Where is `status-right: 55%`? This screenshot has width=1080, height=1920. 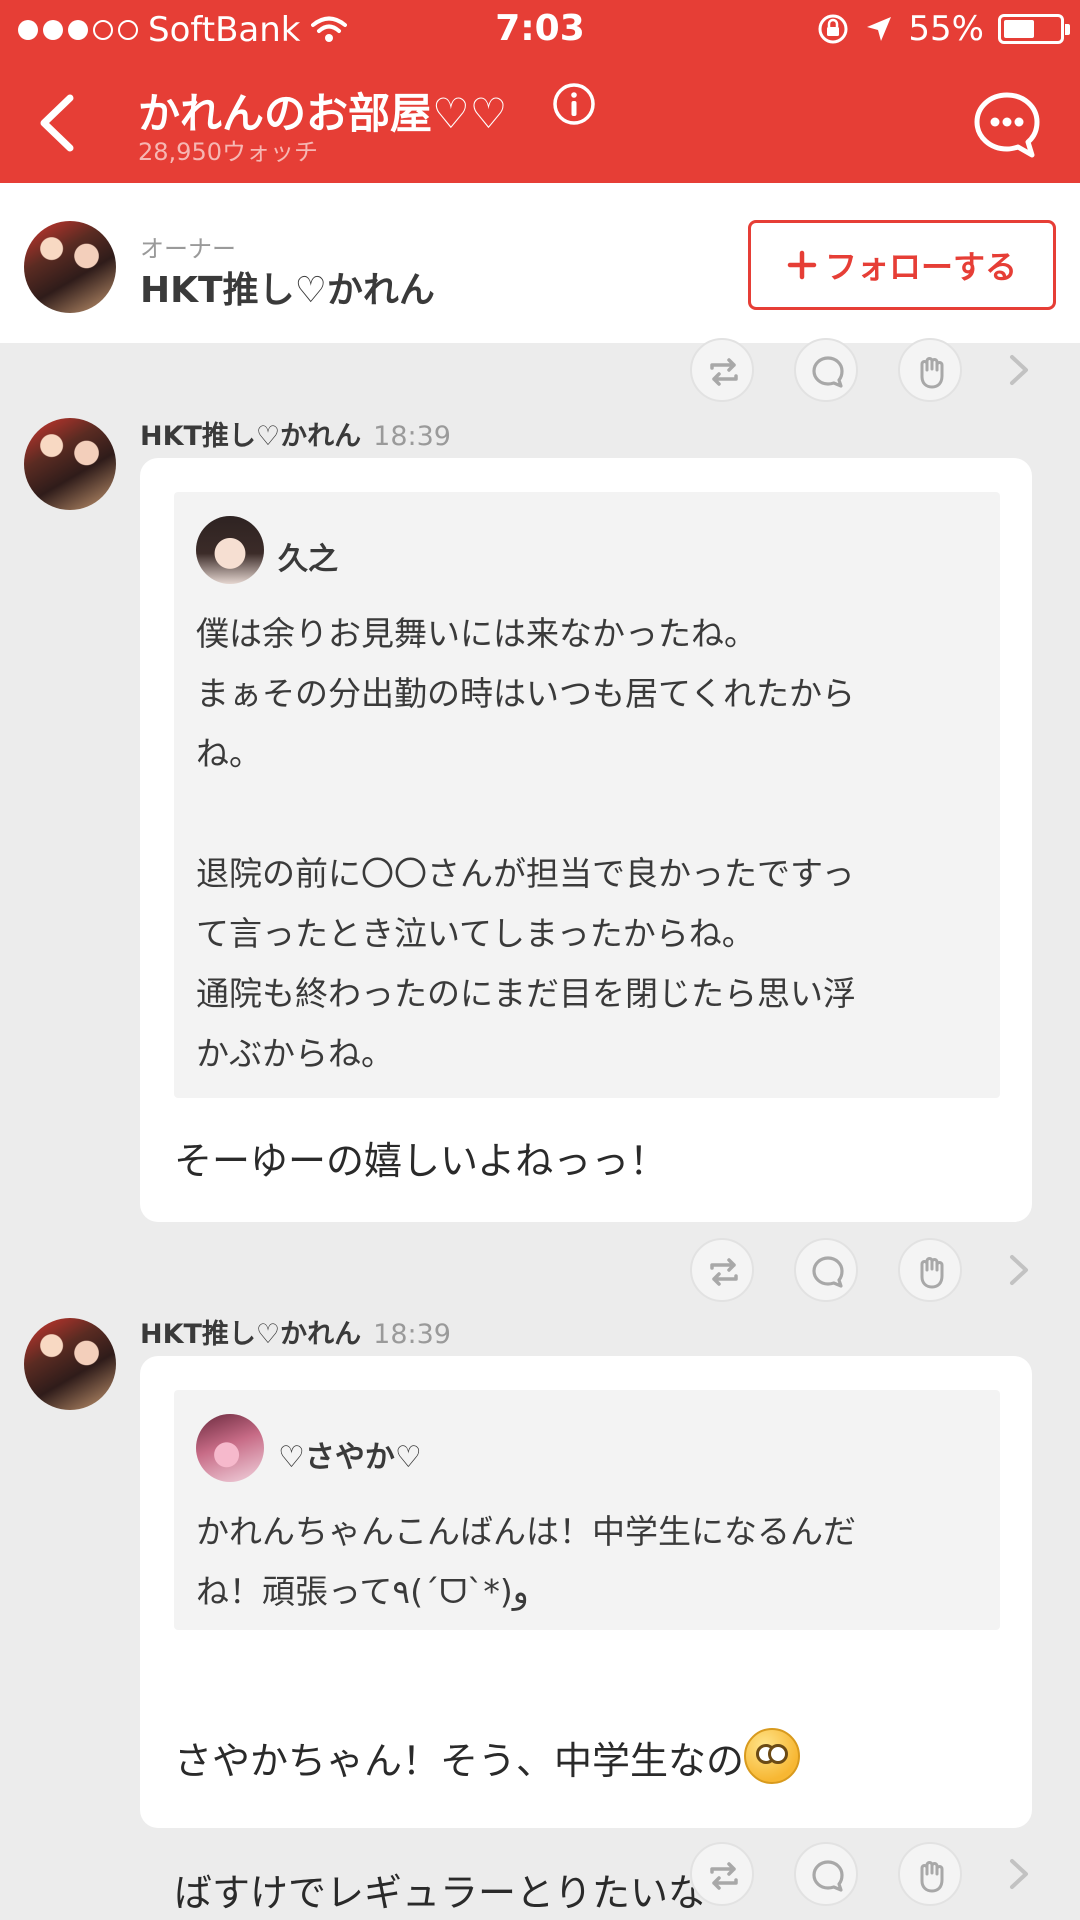 status-right: 55% is located at coordinates (943, 29).